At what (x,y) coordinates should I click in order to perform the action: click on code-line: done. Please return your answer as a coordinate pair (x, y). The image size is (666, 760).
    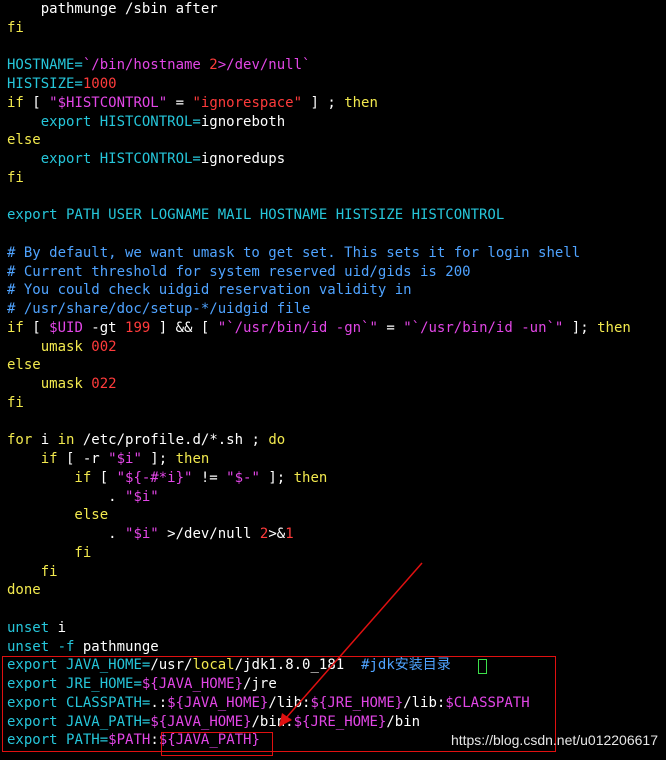
    Looking at the image, I should click on (24, 590).